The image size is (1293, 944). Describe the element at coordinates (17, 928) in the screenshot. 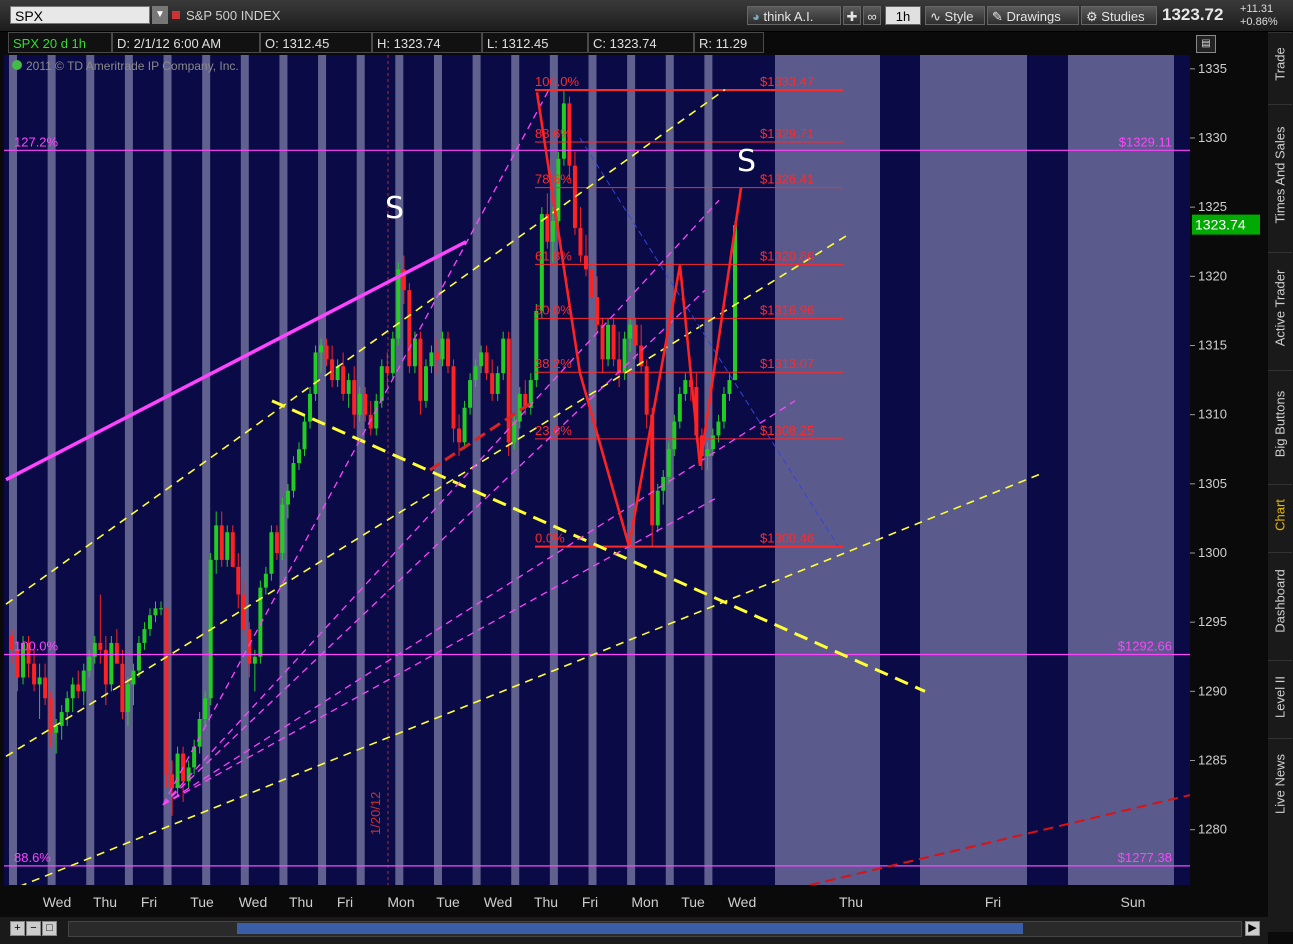

I see `zoom-in-icon: +` at that location.